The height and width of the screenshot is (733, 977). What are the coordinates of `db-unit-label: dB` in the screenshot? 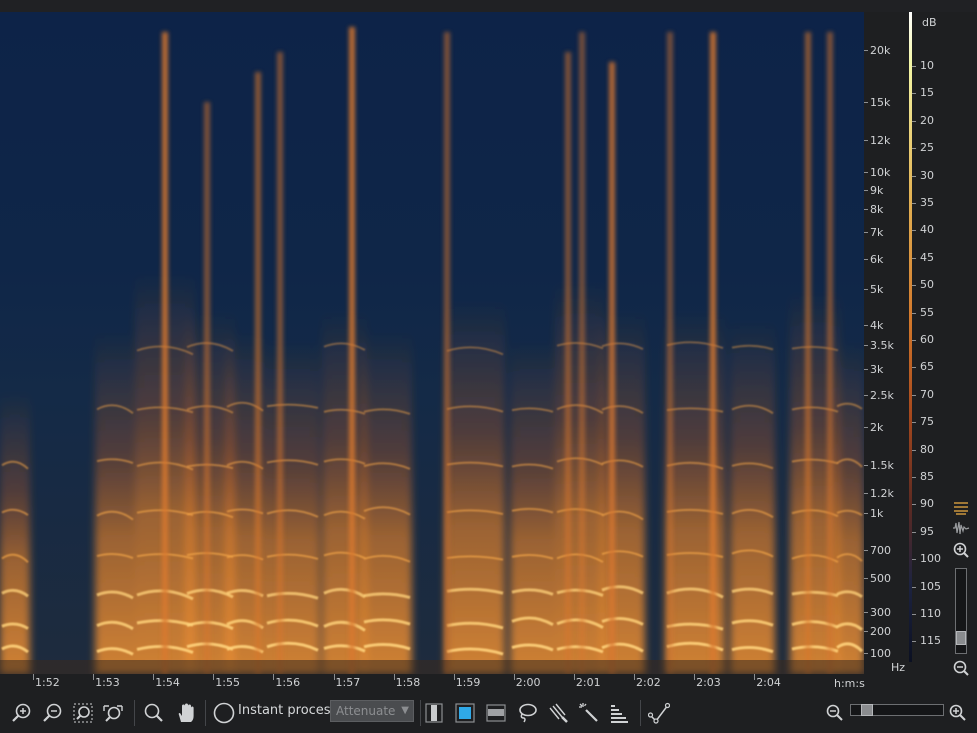 It's located at (929, 22).